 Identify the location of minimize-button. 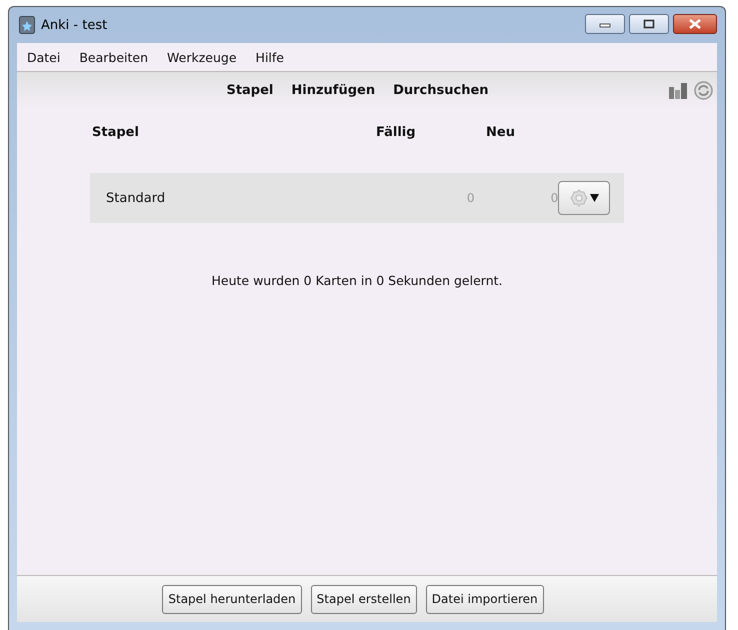
(605, 24).